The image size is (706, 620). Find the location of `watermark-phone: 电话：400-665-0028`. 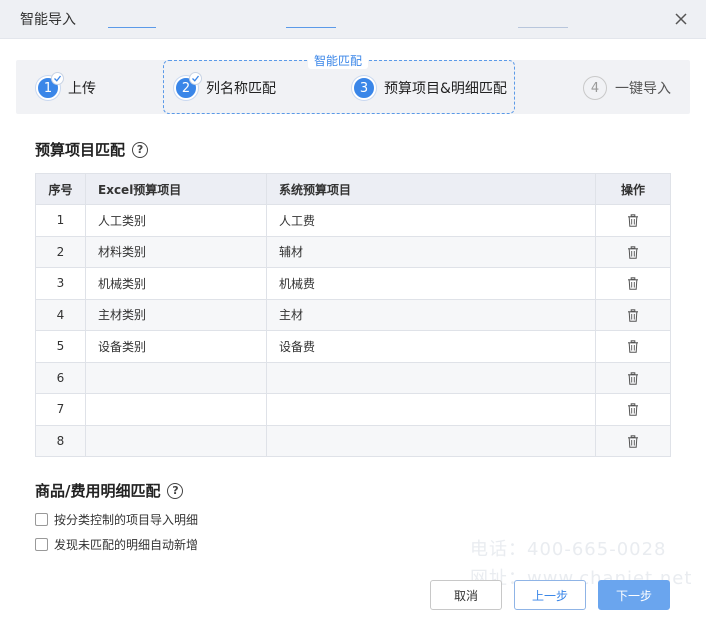

watermark-phone: 电话：400-665-0028 is located at coordinates (568, 549).